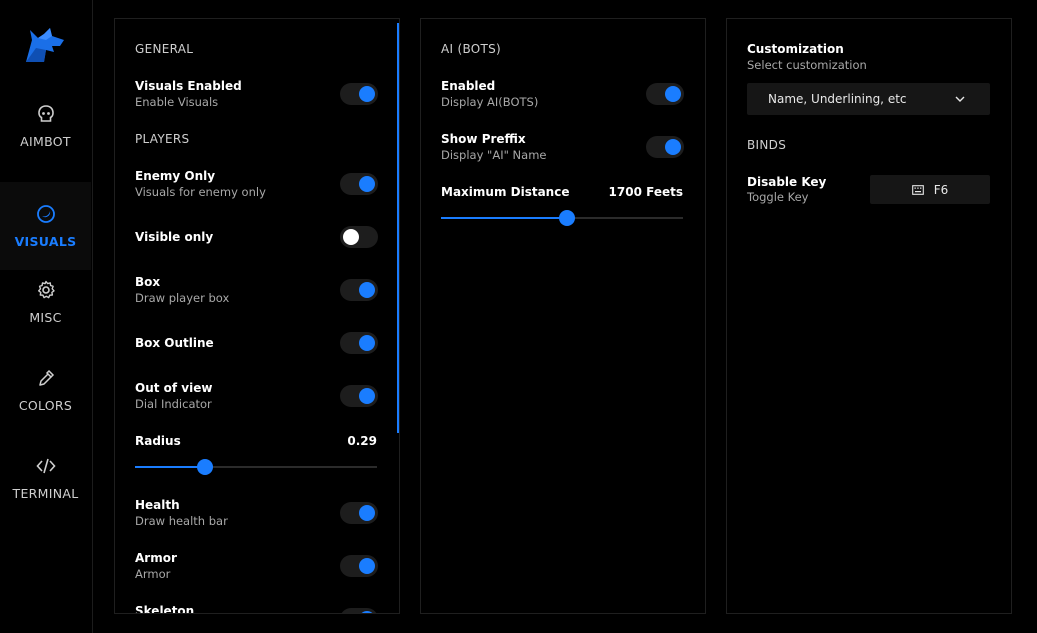  What do you see at coordinates (767, 145) in the screenshot?
I see `binds-section-title: BINDS` at bounding box center [767, 145].